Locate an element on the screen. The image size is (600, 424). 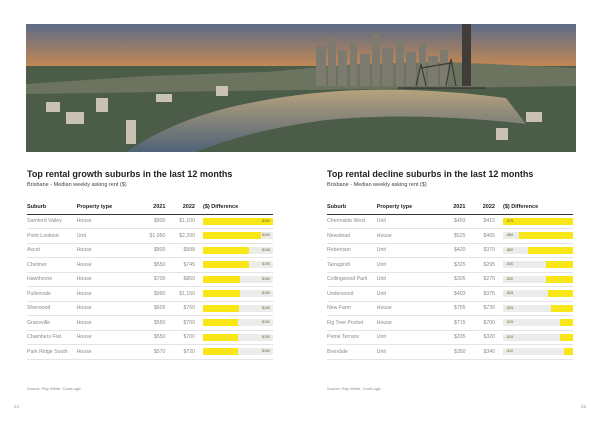
difference-bar-track: -$10 is located at coordinates (538, 352).